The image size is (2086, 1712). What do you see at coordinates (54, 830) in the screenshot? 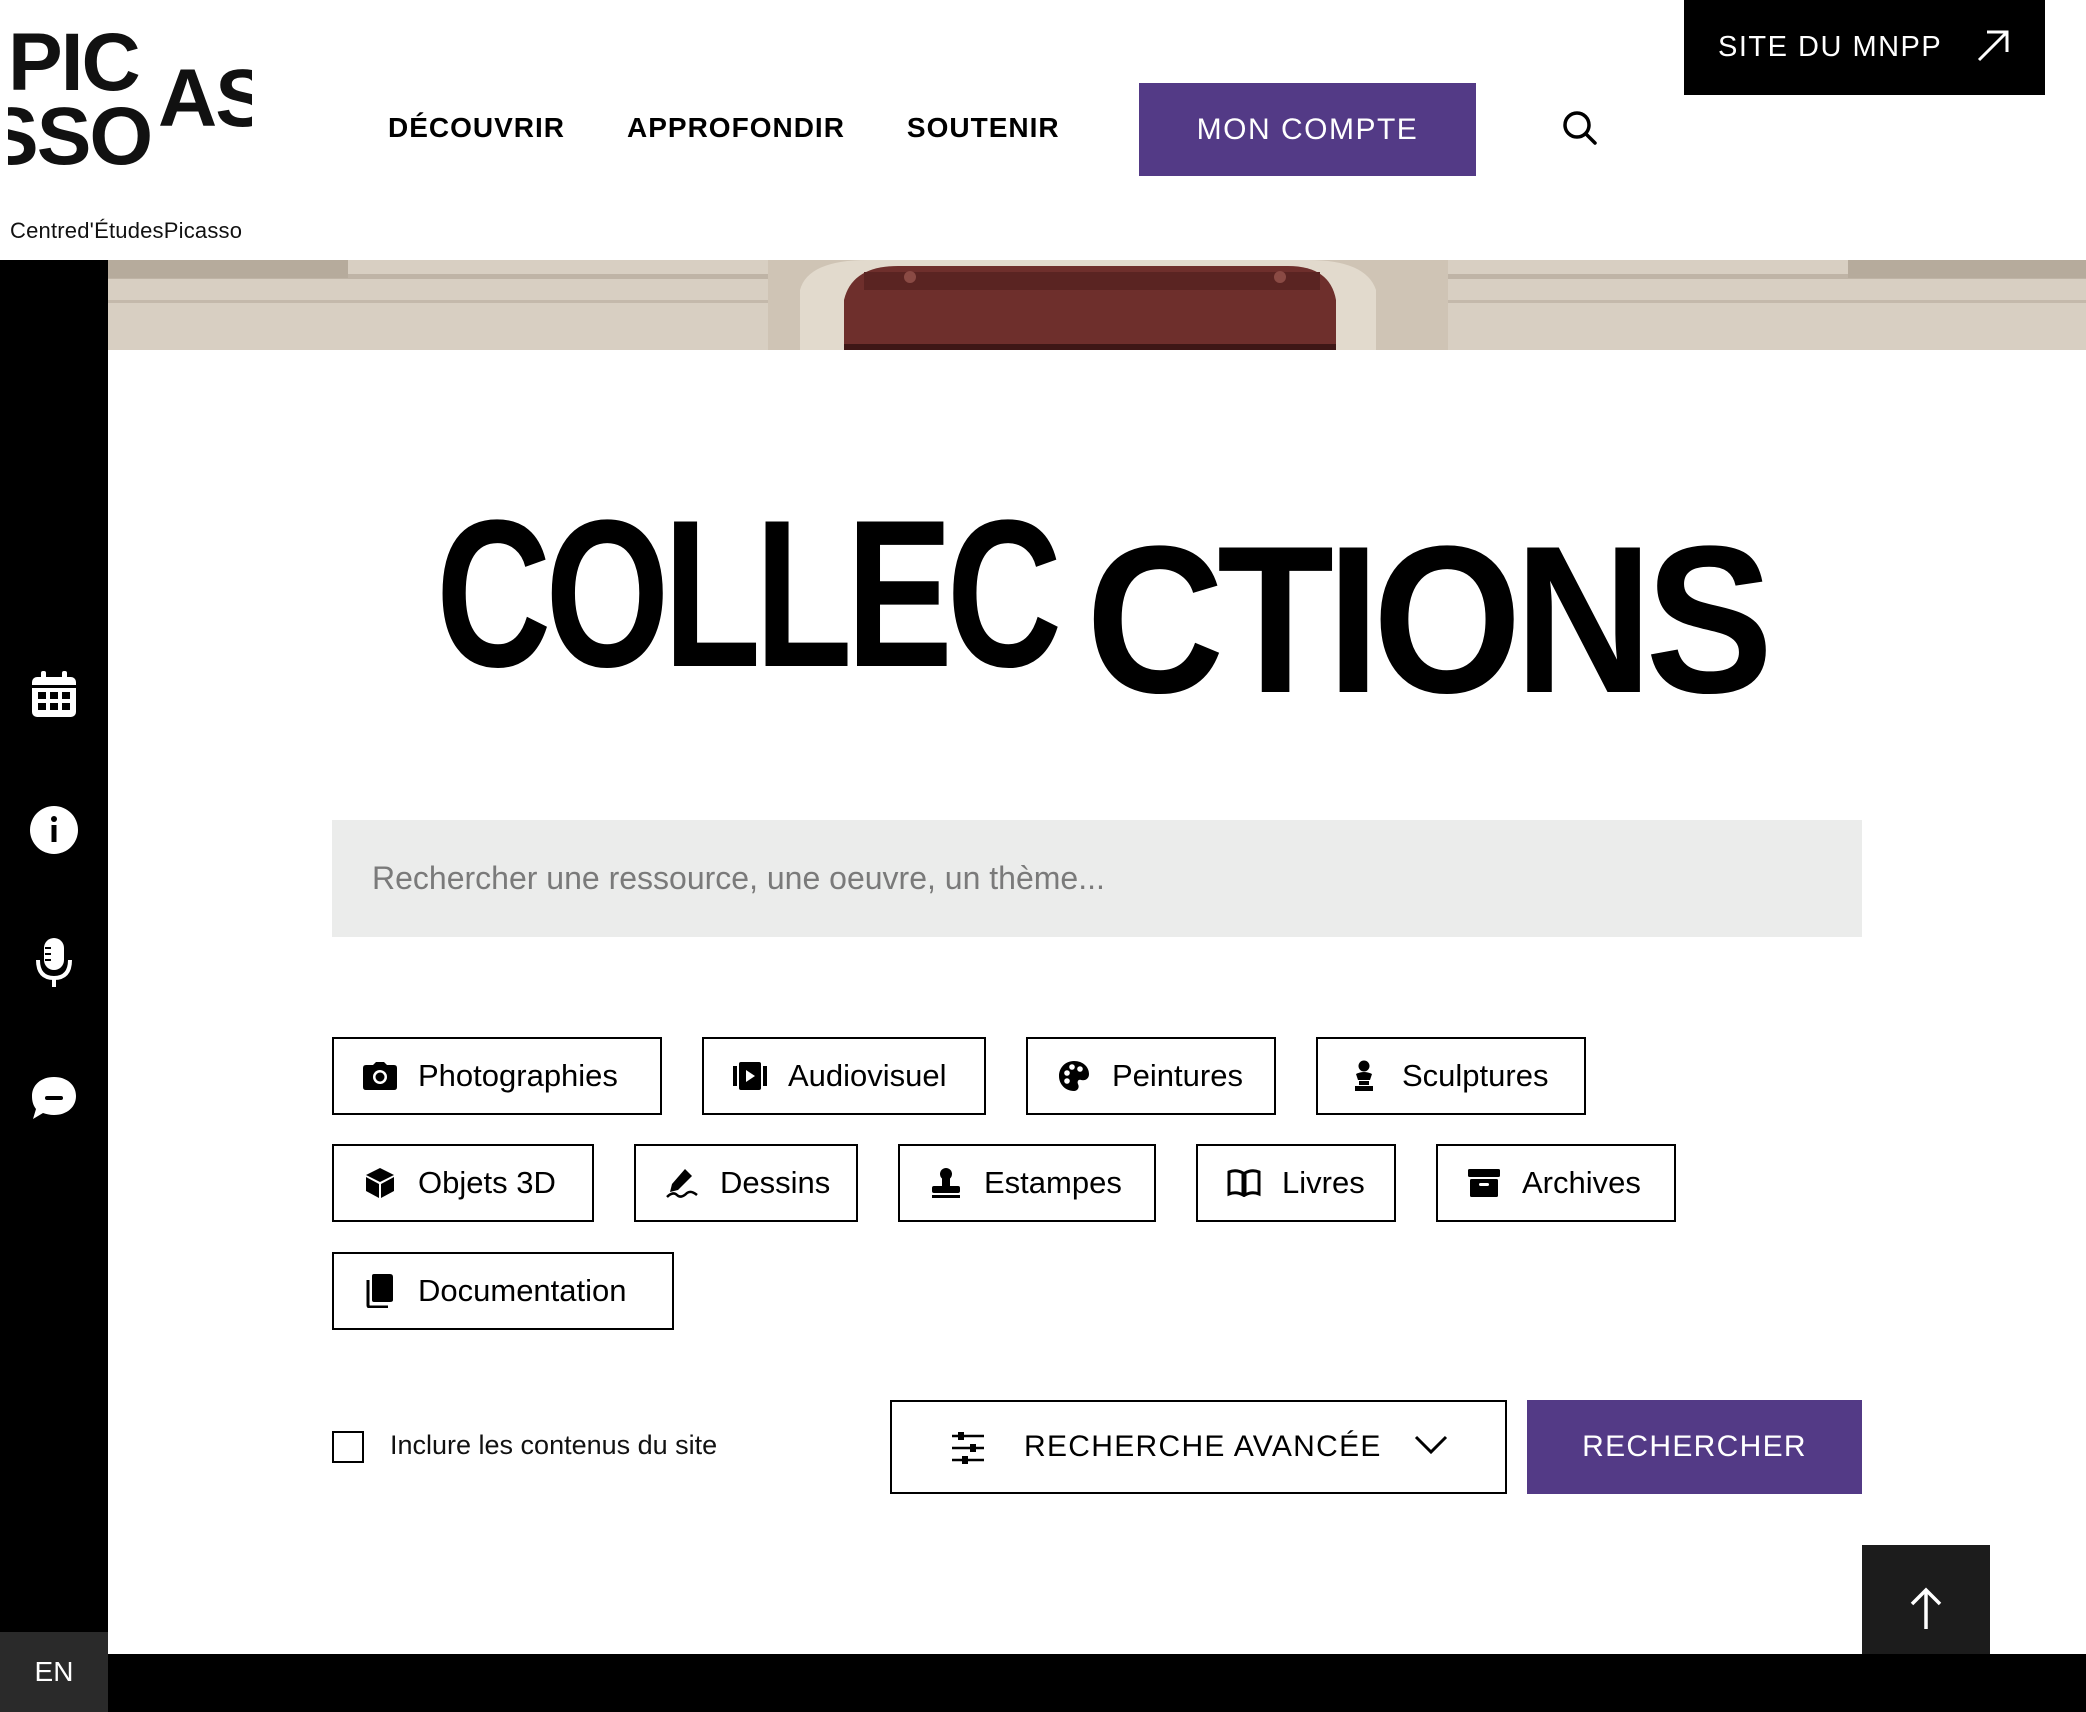
I see `info-icon` at bounding box center [54, 830].